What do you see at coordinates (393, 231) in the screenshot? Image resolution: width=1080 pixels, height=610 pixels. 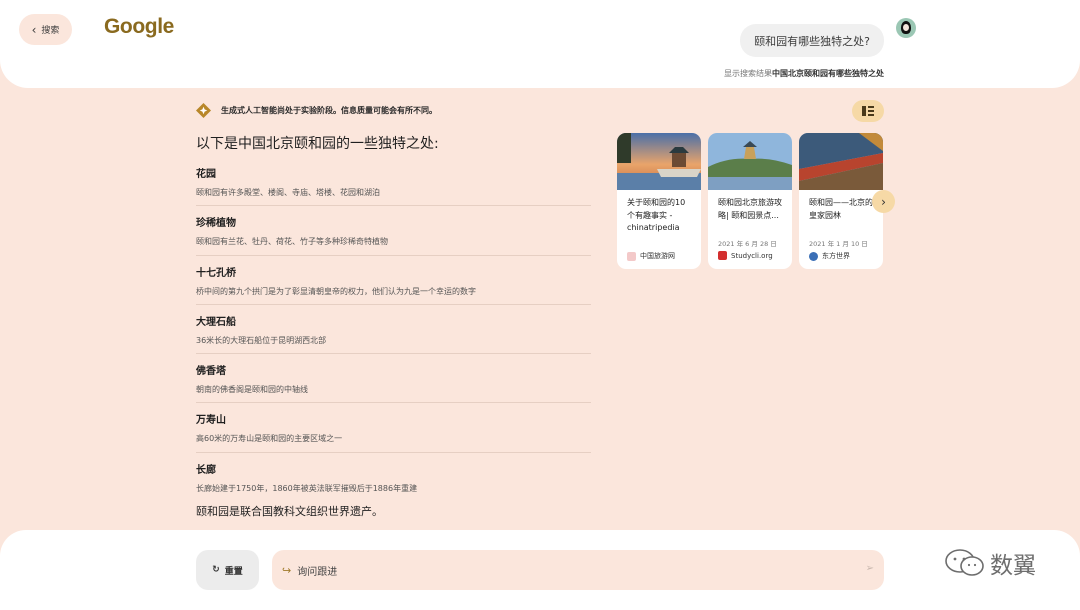 I see `list-item: 珍稀植物 颐和园有兰花、牡丹、荷花、竹子等多种珍稀奇特植物` at bounding box center [393, 231].